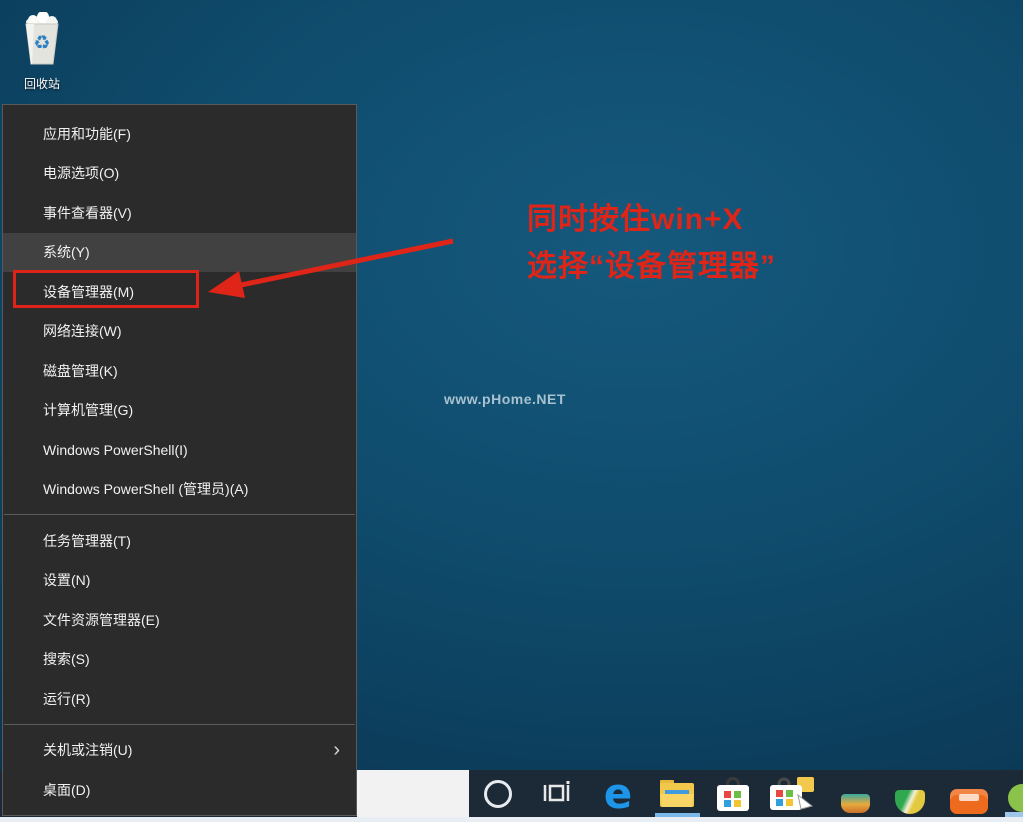  I want to click on store-search-icon, so click(793, 795).